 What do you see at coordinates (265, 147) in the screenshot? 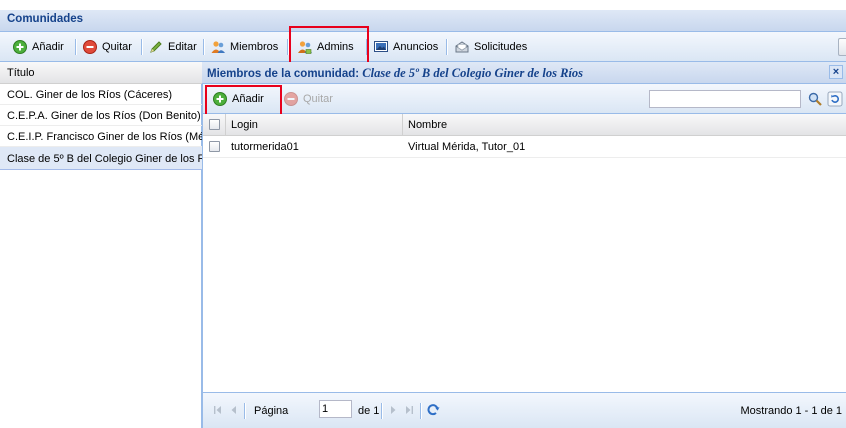
I see `login-cell: tutormerida01` at bounding box center [265, 147].